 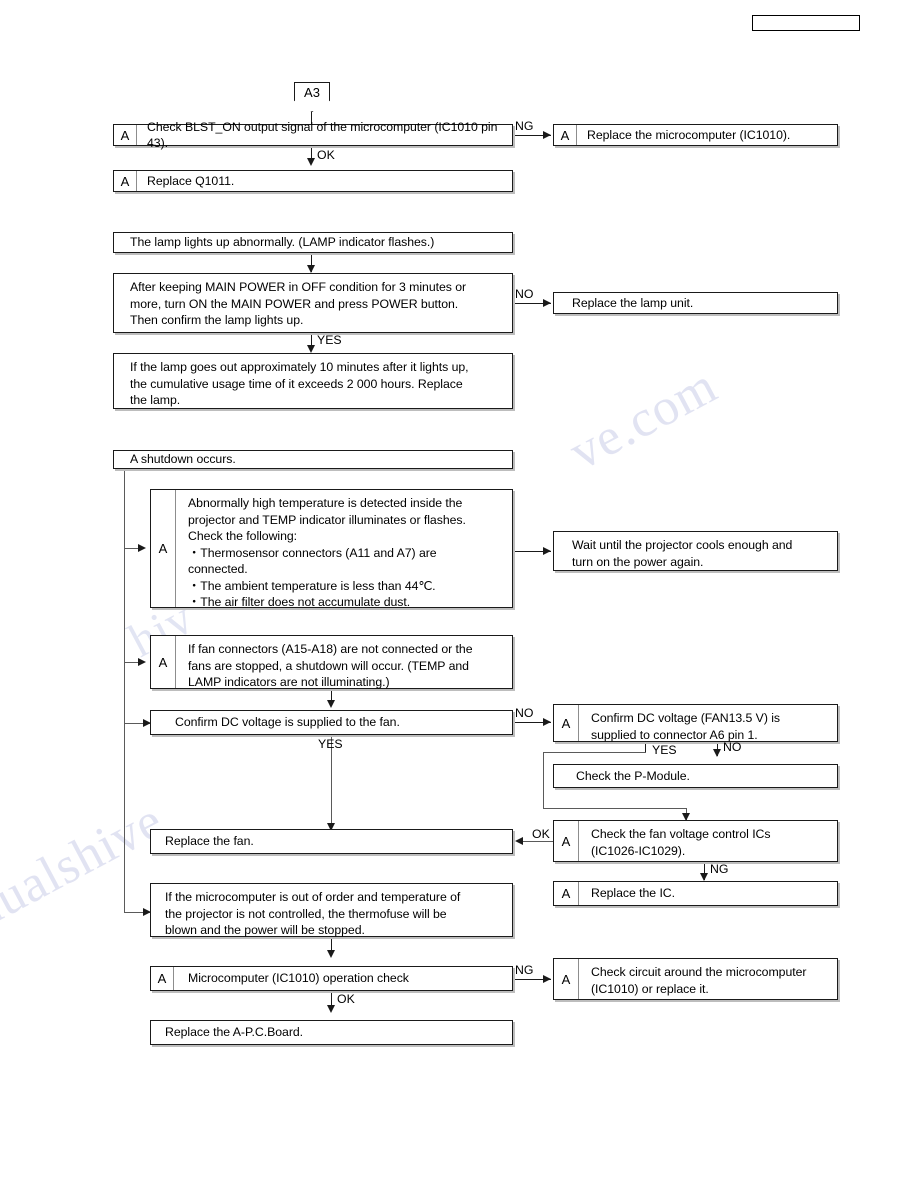 What do you see at coordinates (547, 550) in the screenshot?
I see `arrowhead-right-wait` at bounding box center [547, 550].